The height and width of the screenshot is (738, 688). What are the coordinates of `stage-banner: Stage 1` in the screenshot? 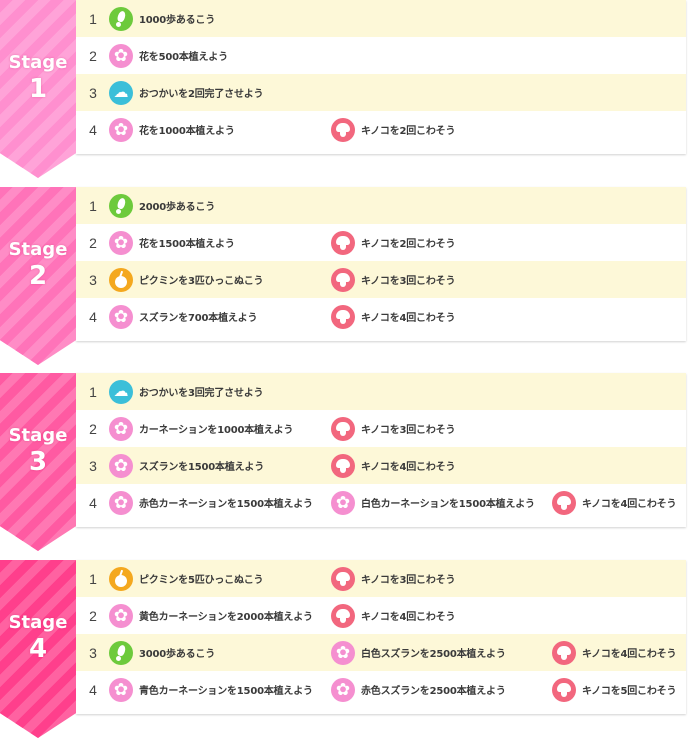 It's located at (38, 89).